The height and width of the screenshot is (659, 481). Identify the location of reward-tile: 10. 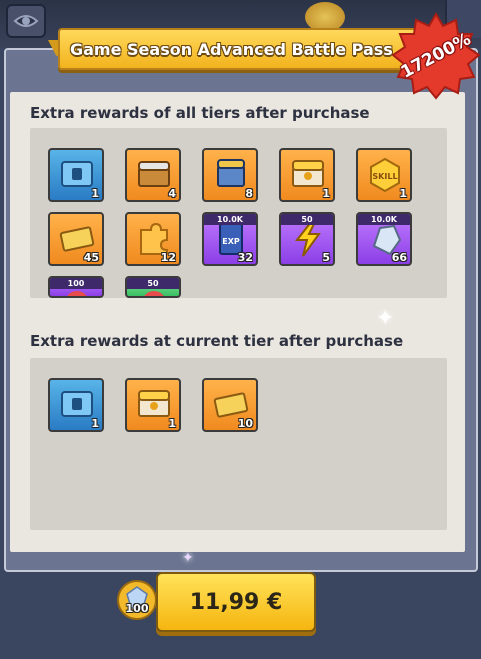
(230, 405).